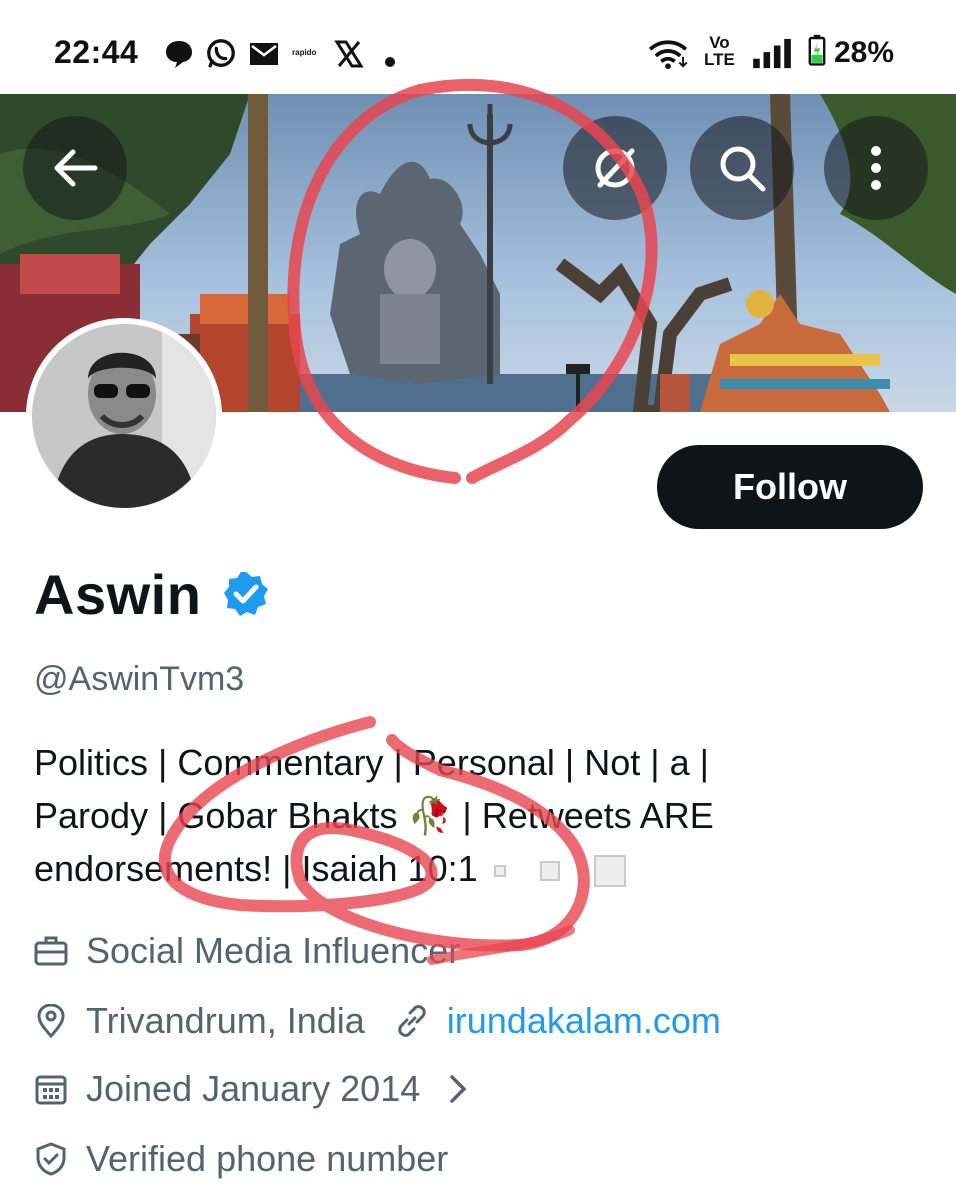  I want to click on user-handle: @AswinTvm3, so click(139, 679).